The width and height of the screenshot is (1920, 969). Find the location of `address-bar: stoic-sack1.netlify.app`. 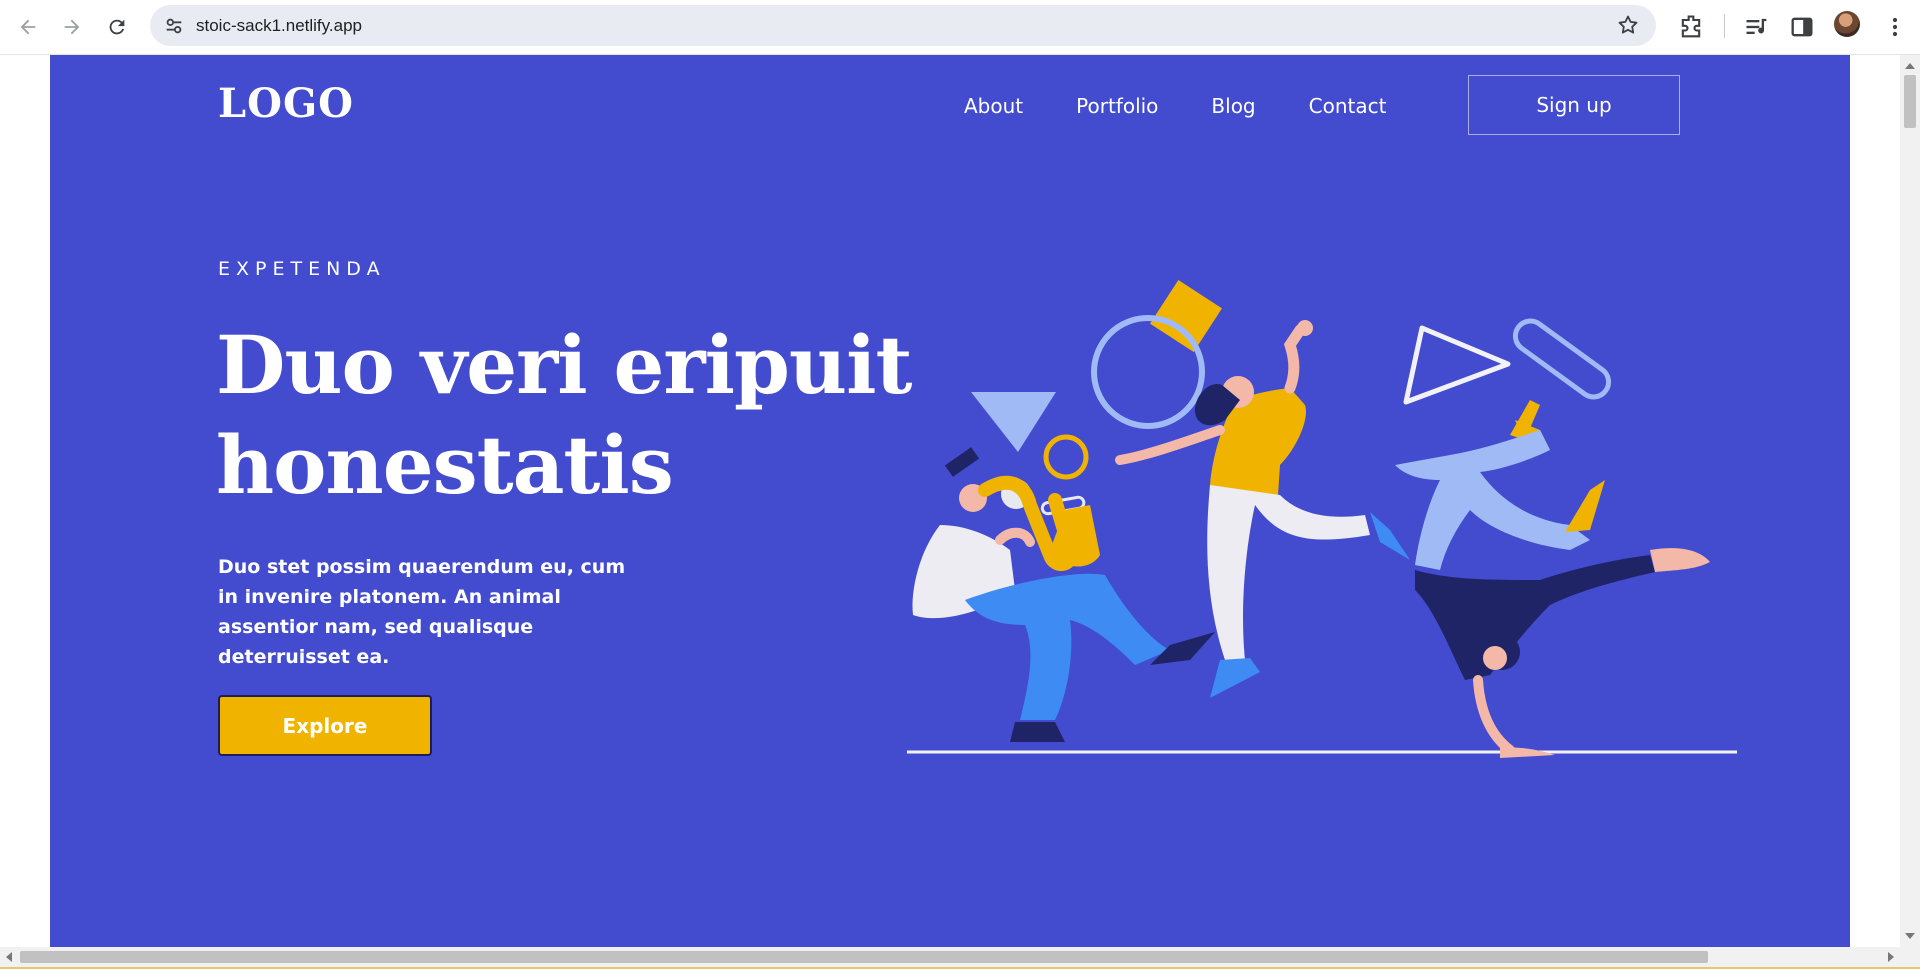

address-bar: stoic-sack1.netlify.app is located at coordinates (903, 25).